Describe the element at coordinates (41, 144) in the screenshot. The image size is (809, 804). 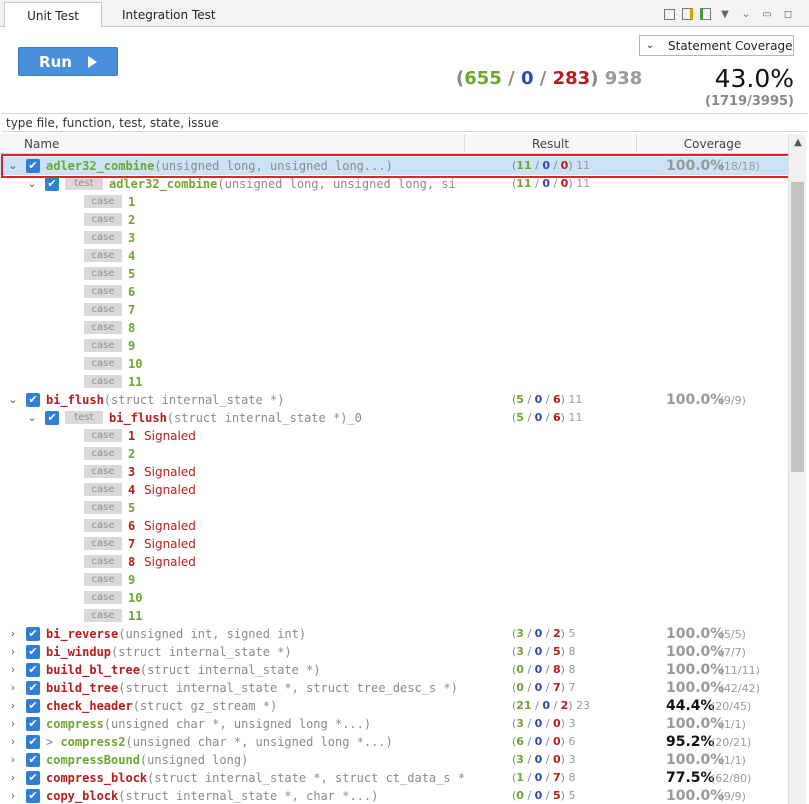
I see `column-name: Name` at that location.